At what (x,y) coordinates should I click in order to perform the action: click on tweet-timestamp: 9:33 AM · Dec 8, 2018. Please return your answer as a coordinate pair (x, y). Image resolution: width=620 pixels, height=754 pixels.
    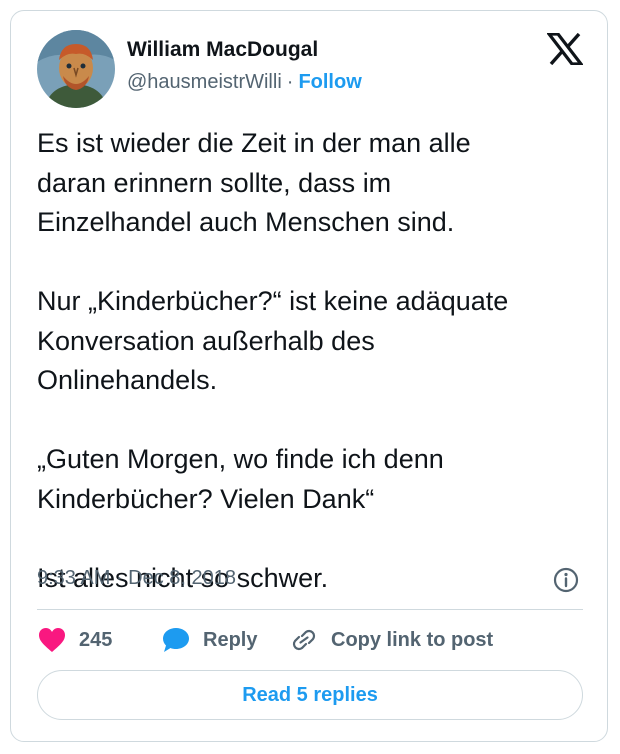
    Looking at the image, I should click on (136, 578).